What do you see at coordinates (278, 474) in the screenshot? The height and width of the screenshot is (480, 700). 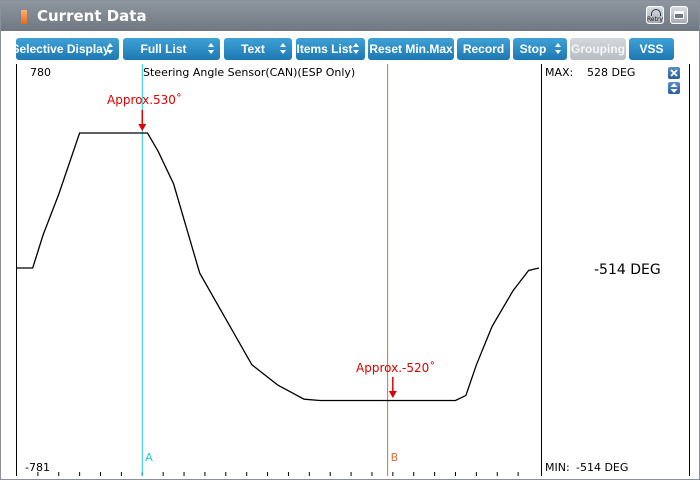 I see `x-axis-ticks` at bounding box center [278, 474].